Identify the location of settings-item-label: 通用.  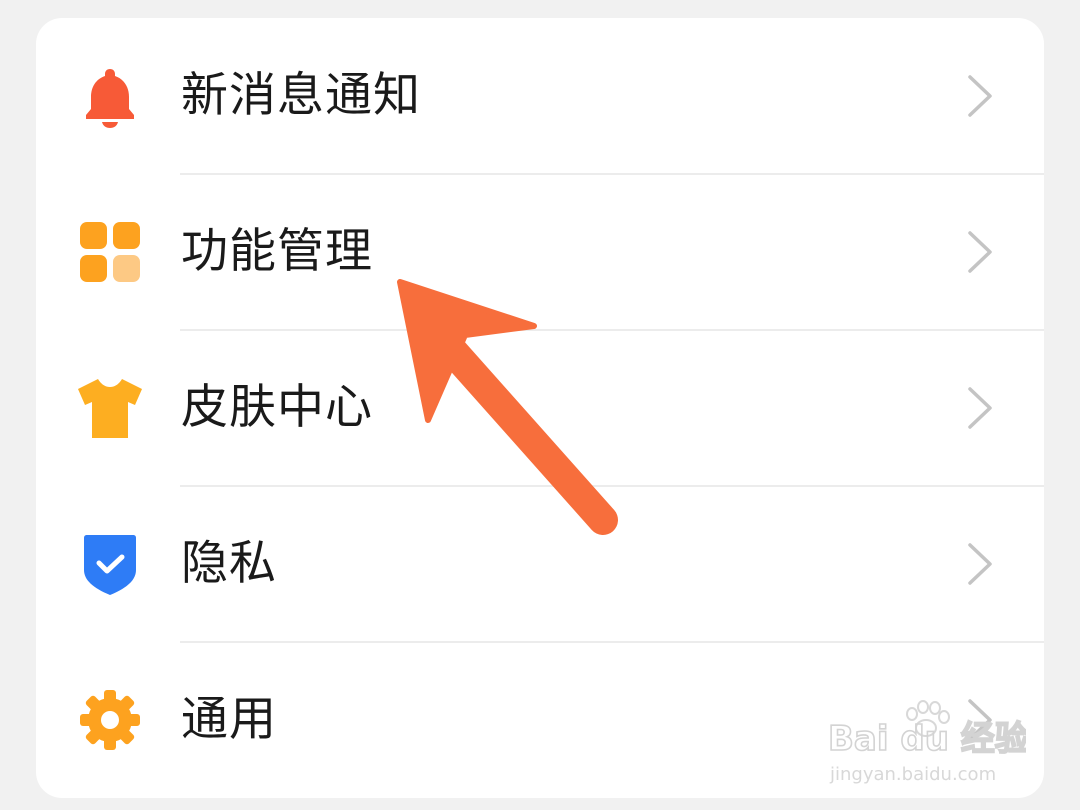
(229, 719).